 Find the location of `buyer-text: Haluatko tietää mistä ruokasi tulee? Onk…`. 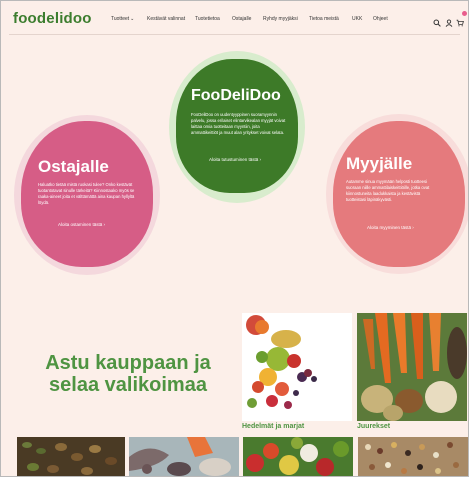

buyer-text: Haluatko tietää mistä ruokasi tulee? Onk… is located at coordinates (86, 193).